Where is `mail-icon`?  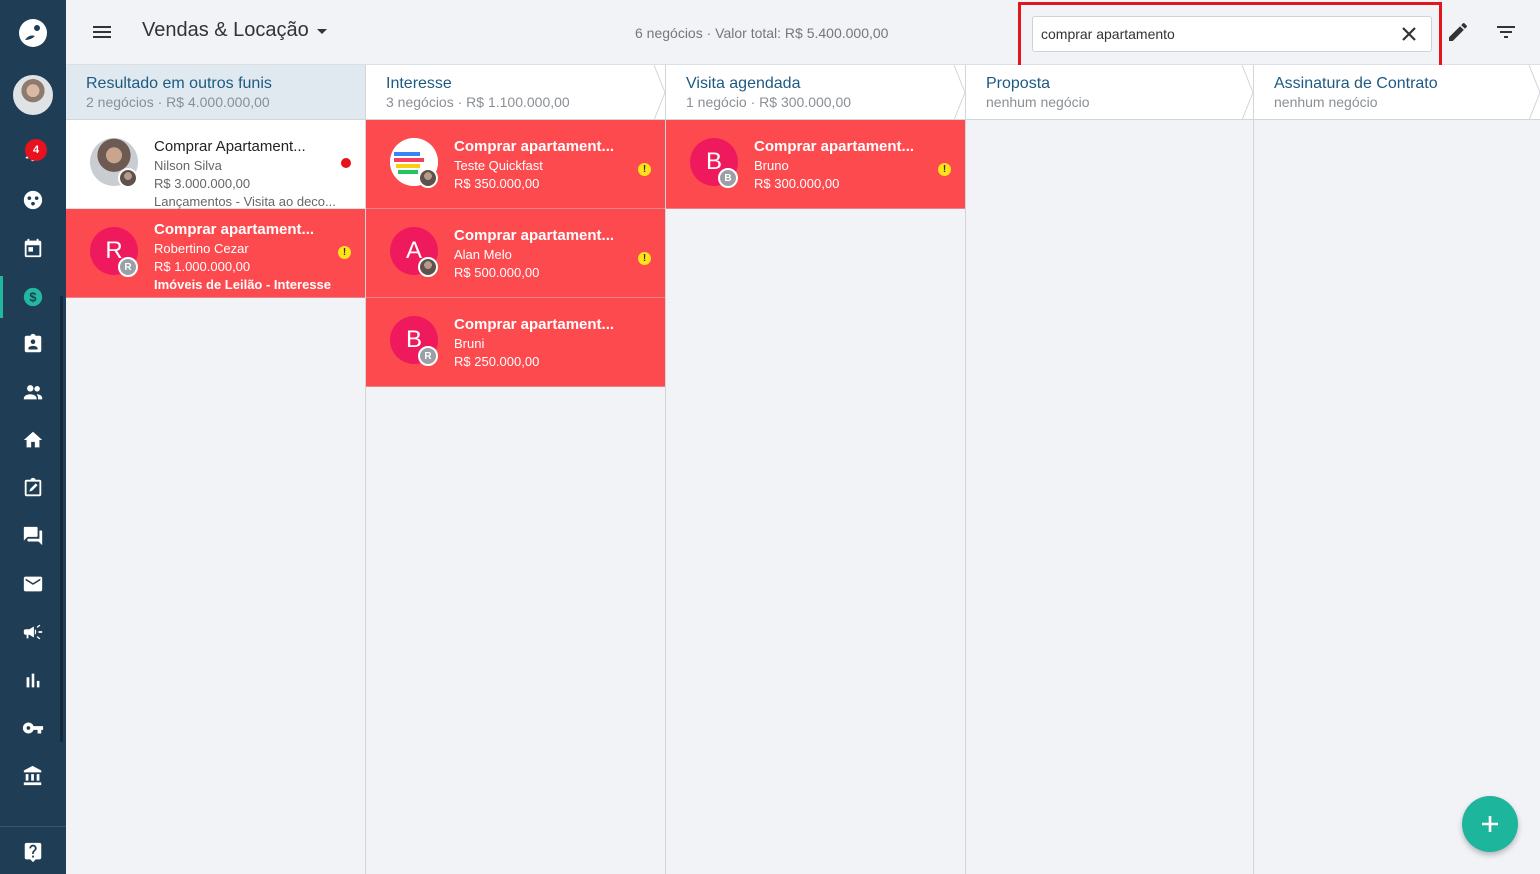
mail-icon is located at coordinates (33, 584).